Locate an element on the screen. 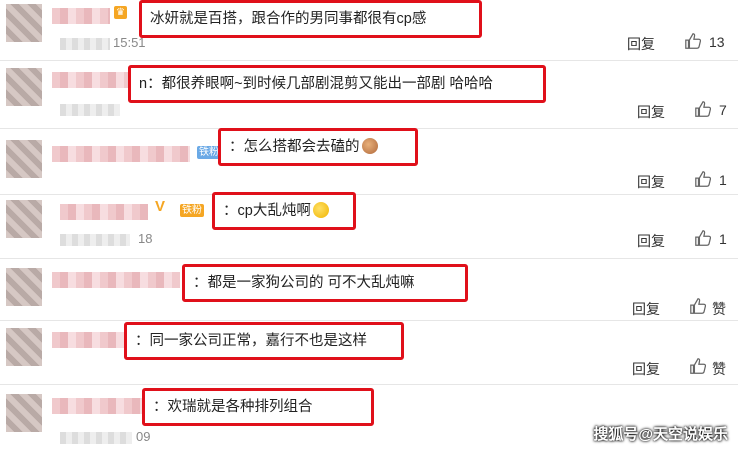 This screenshot has width=738, height=450. iron-fan-badge: 铁粉 is located at coordinates (192, 210).